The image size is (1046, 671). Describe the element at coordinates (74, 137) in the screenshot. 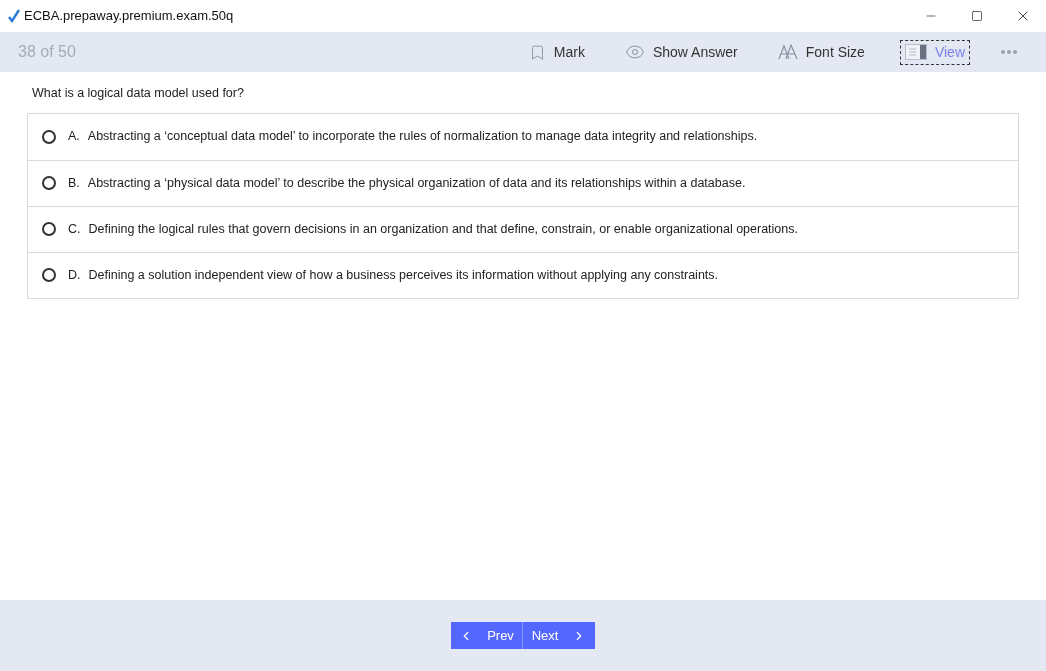

I see `option-letter: A.` at that location.